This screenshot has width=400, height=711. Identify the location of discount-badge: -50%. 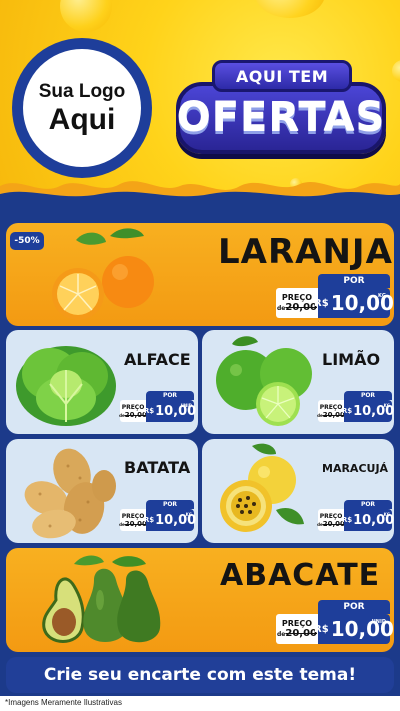
(27, 241).